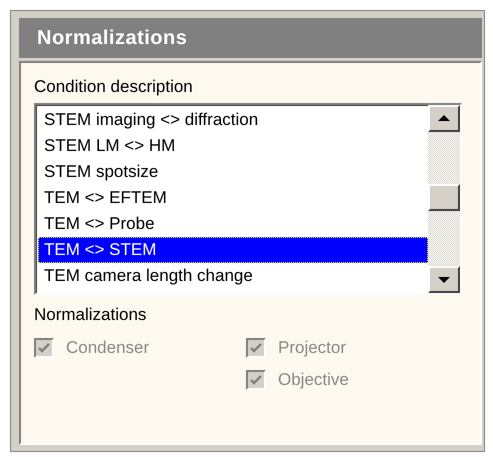 The width and height of the screenshot is (493, 457). What do you see at coordinates (108, 348) in the screenshot?
I see `checkbox-label: Condenser` at bounding box center [108, 348].